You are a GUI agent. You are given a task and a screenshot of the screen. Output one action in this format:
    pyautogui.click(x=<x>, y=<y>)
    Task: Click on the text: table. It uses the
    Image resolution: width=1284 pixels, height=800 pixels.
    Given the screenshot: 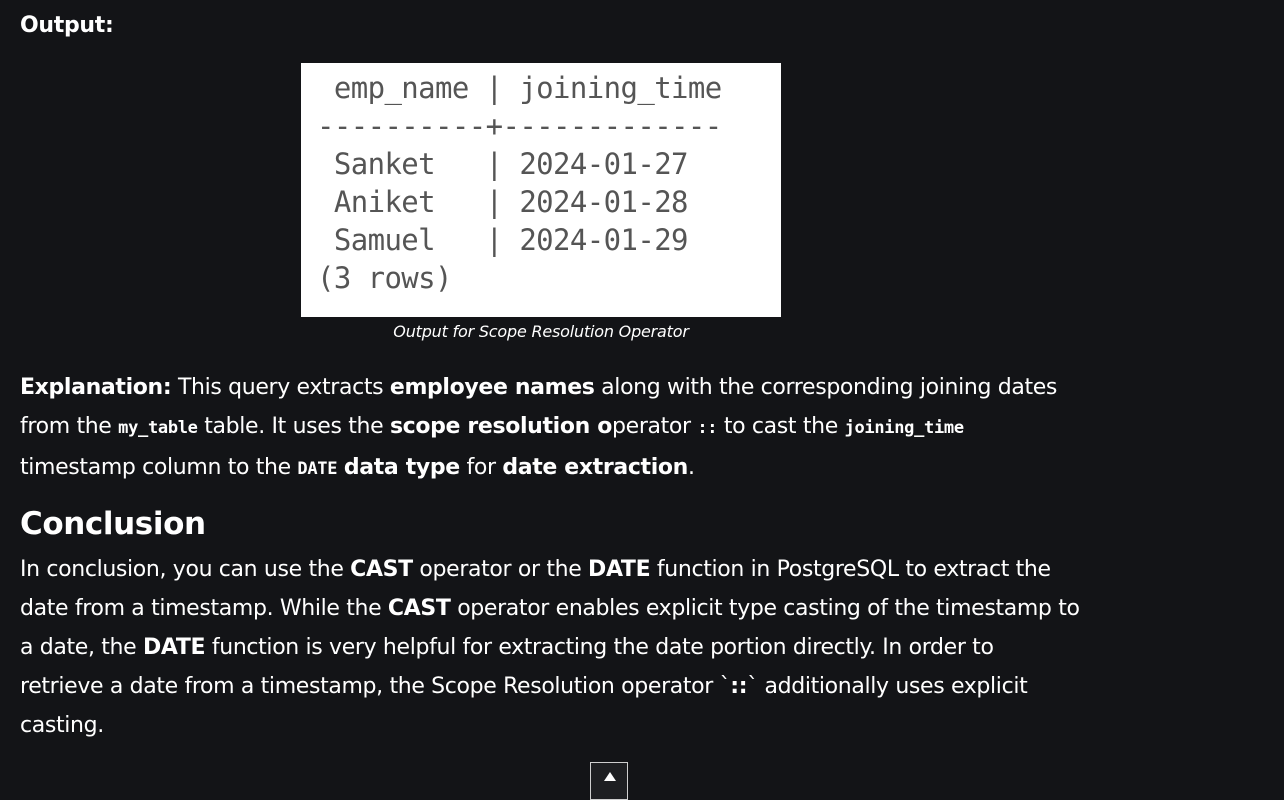 What is the action you would take?
    pyautogui.click(x=293, y=426)
    